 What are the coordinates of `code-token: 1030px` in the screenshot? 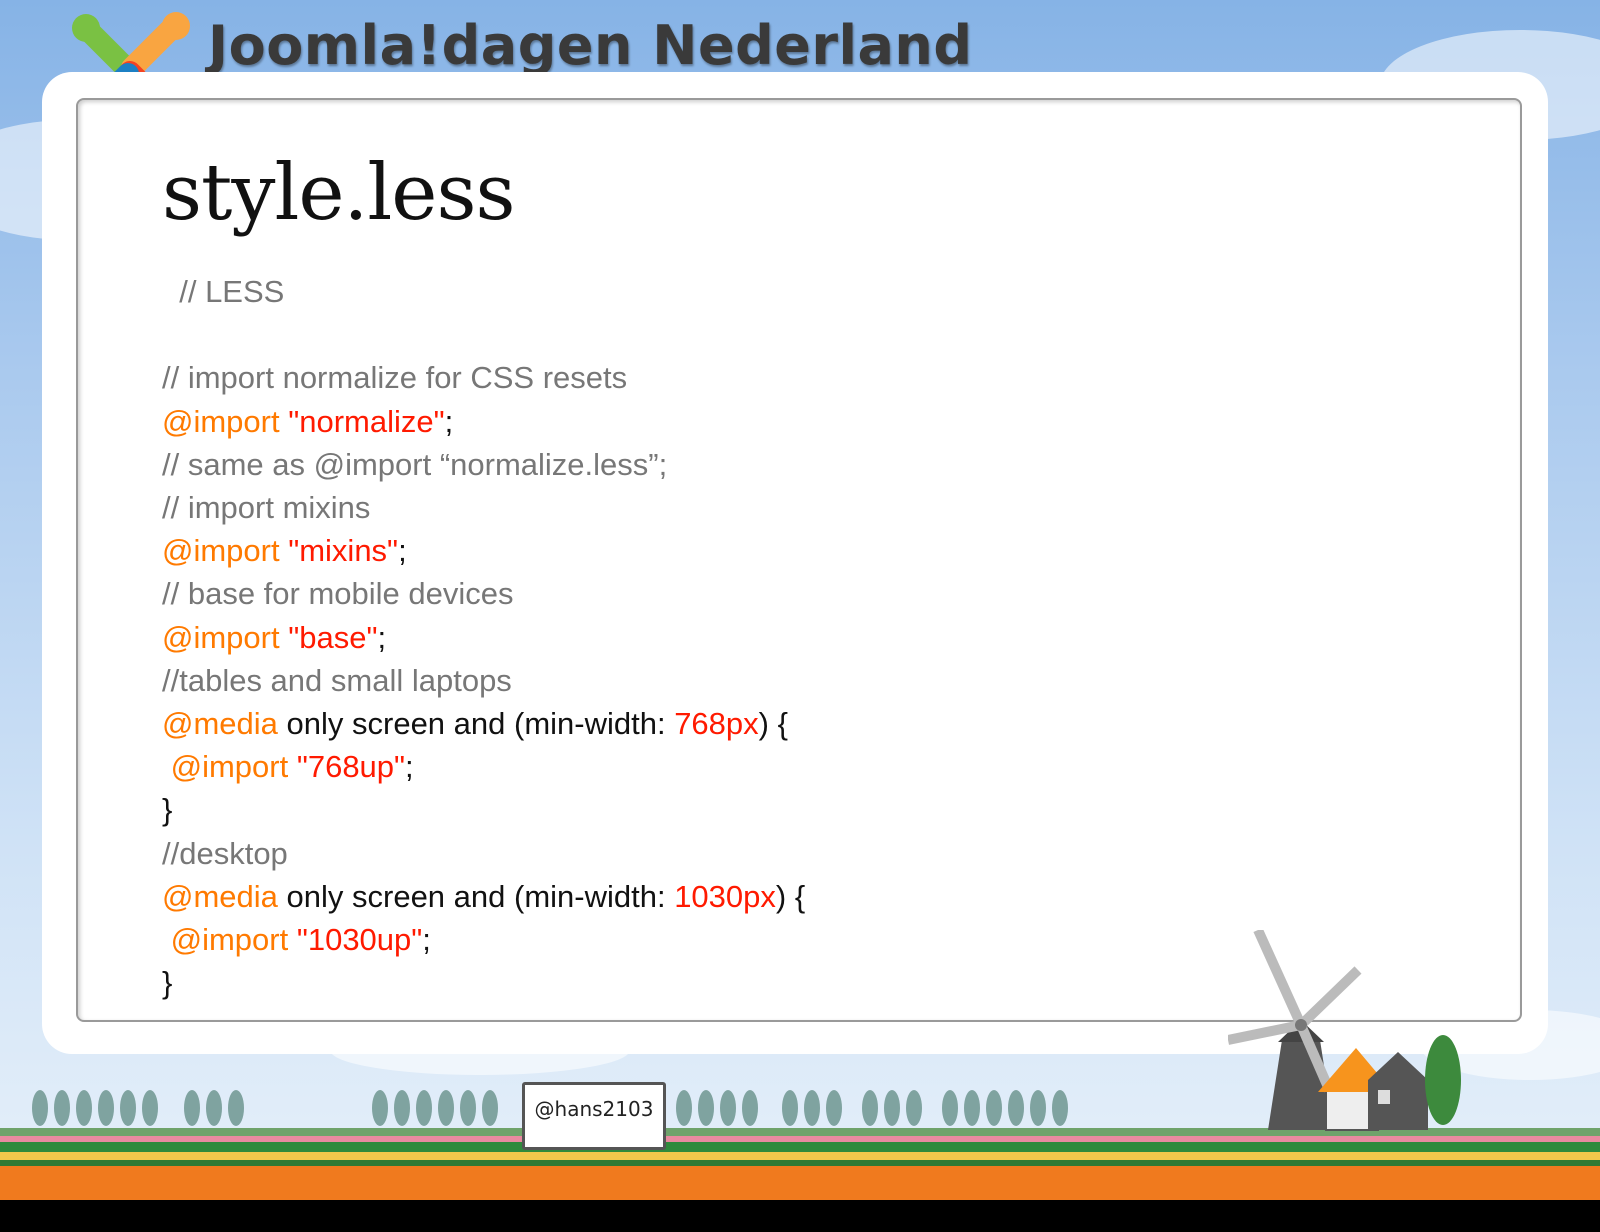 It's located at (725, 896).